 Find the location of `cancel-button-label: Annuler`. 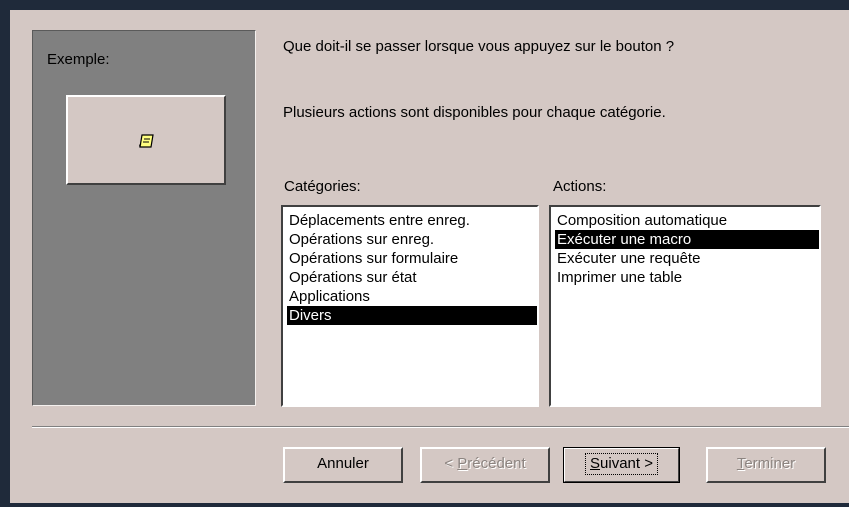

cancel-button-label: Annuler is located at coordinates (343, 463).